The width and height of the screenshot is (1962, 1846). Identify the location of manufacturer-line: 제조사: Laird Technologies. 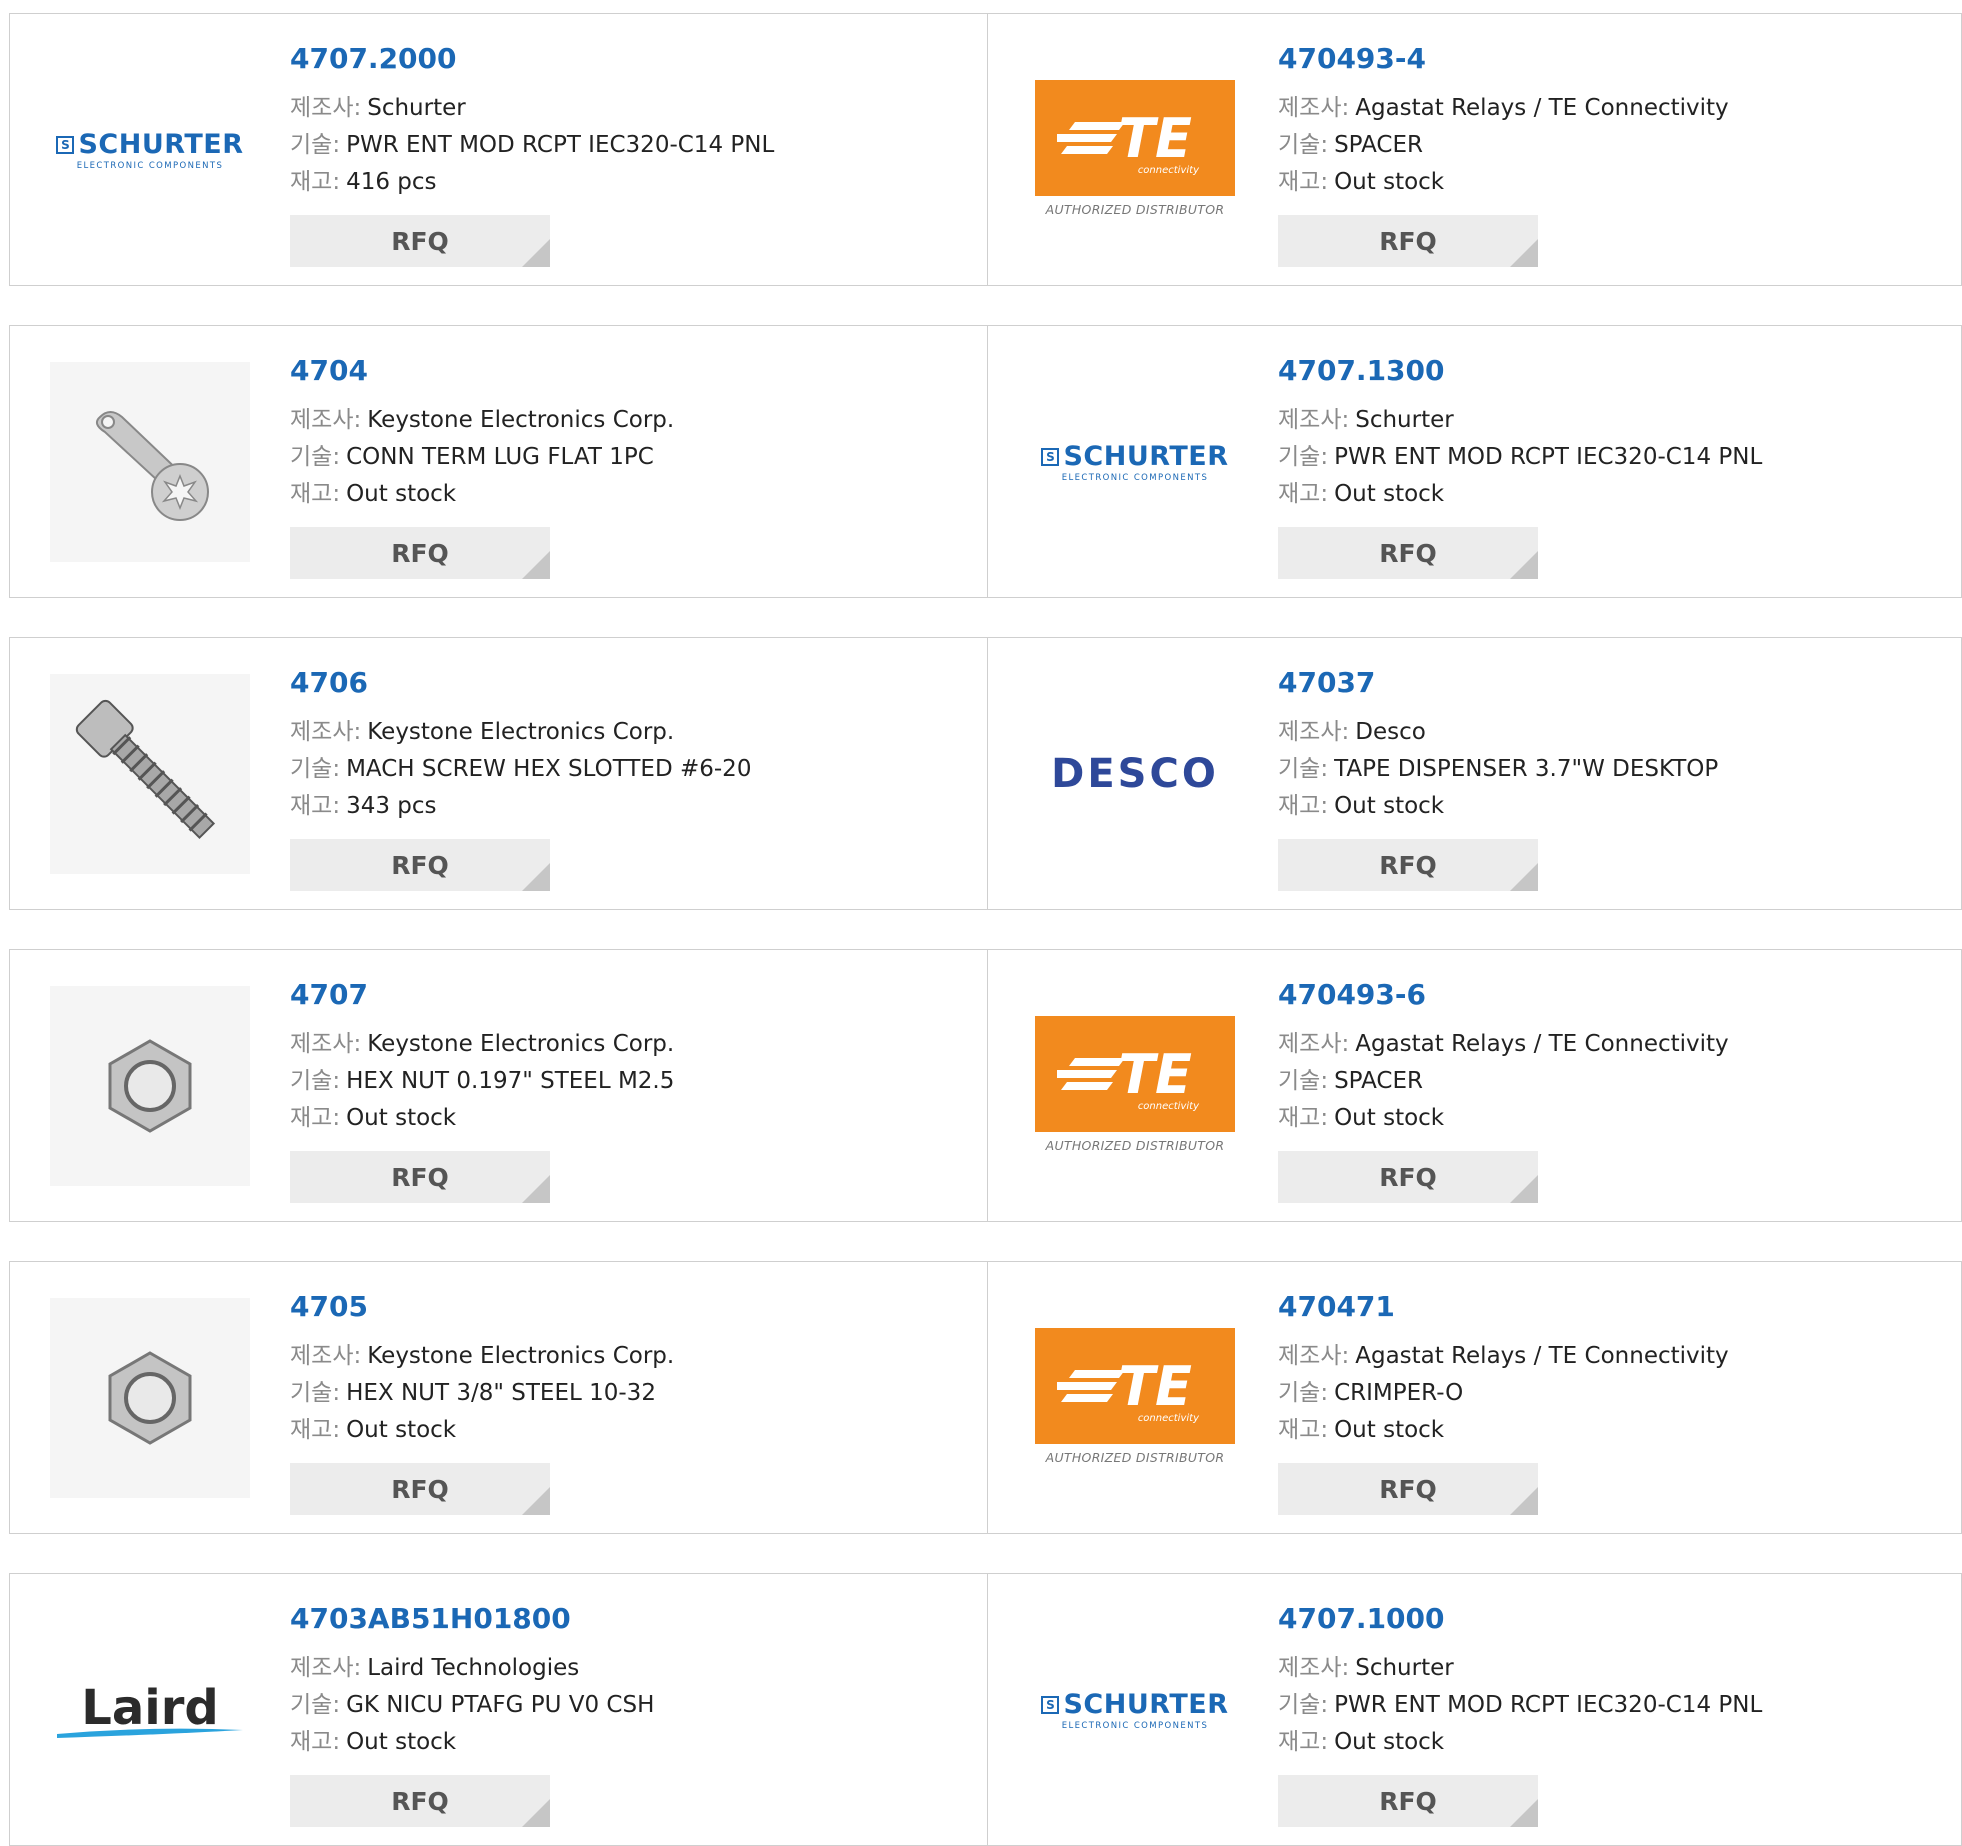
(472, 1668).